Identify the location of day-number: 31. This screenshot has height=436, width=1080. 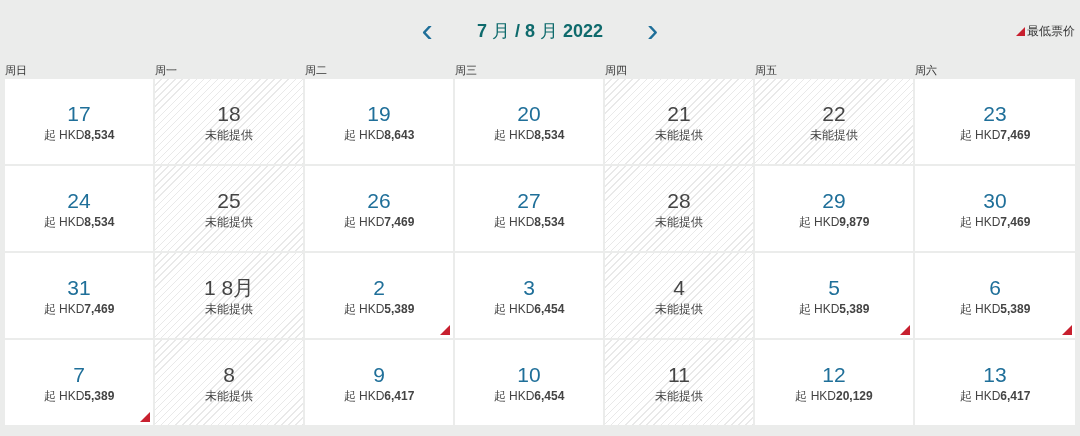
(79, 287).